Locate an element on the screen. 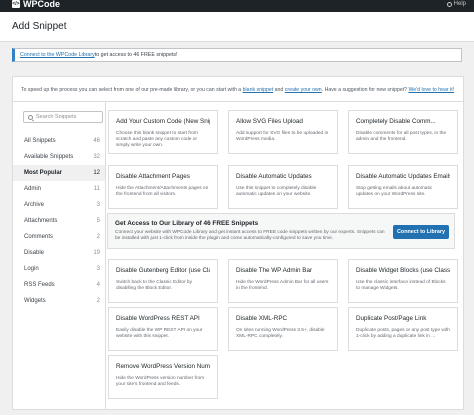  logo-text: WPCode is located at coordinates (41, 4).